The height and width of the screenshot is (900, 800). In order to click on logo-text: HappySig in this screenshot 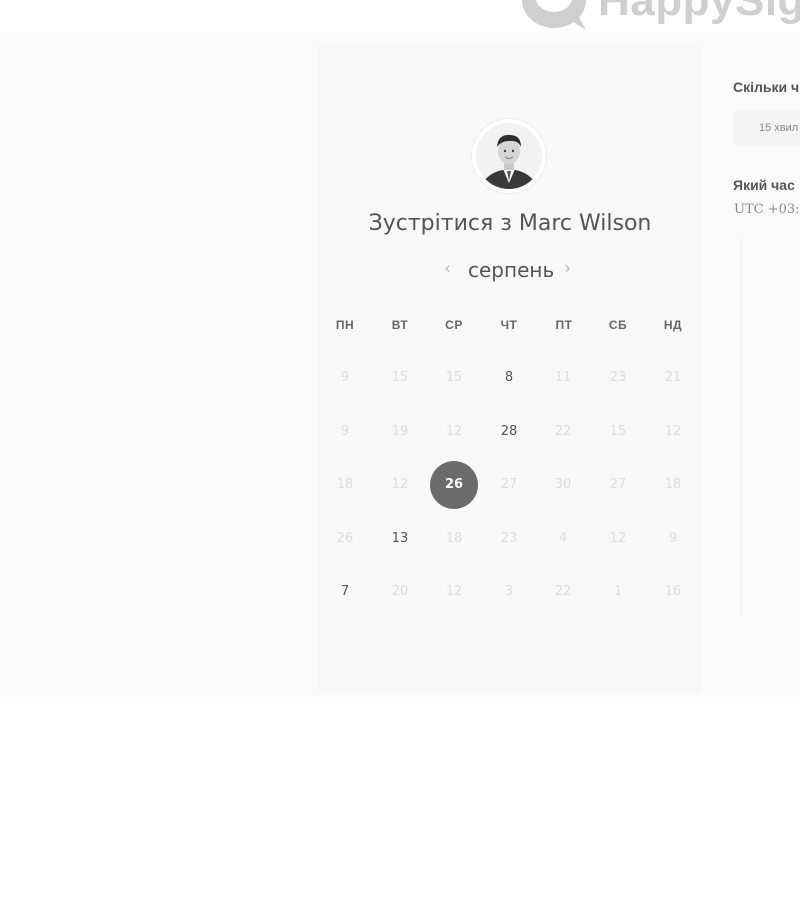, I will do `click(699, 12)`.